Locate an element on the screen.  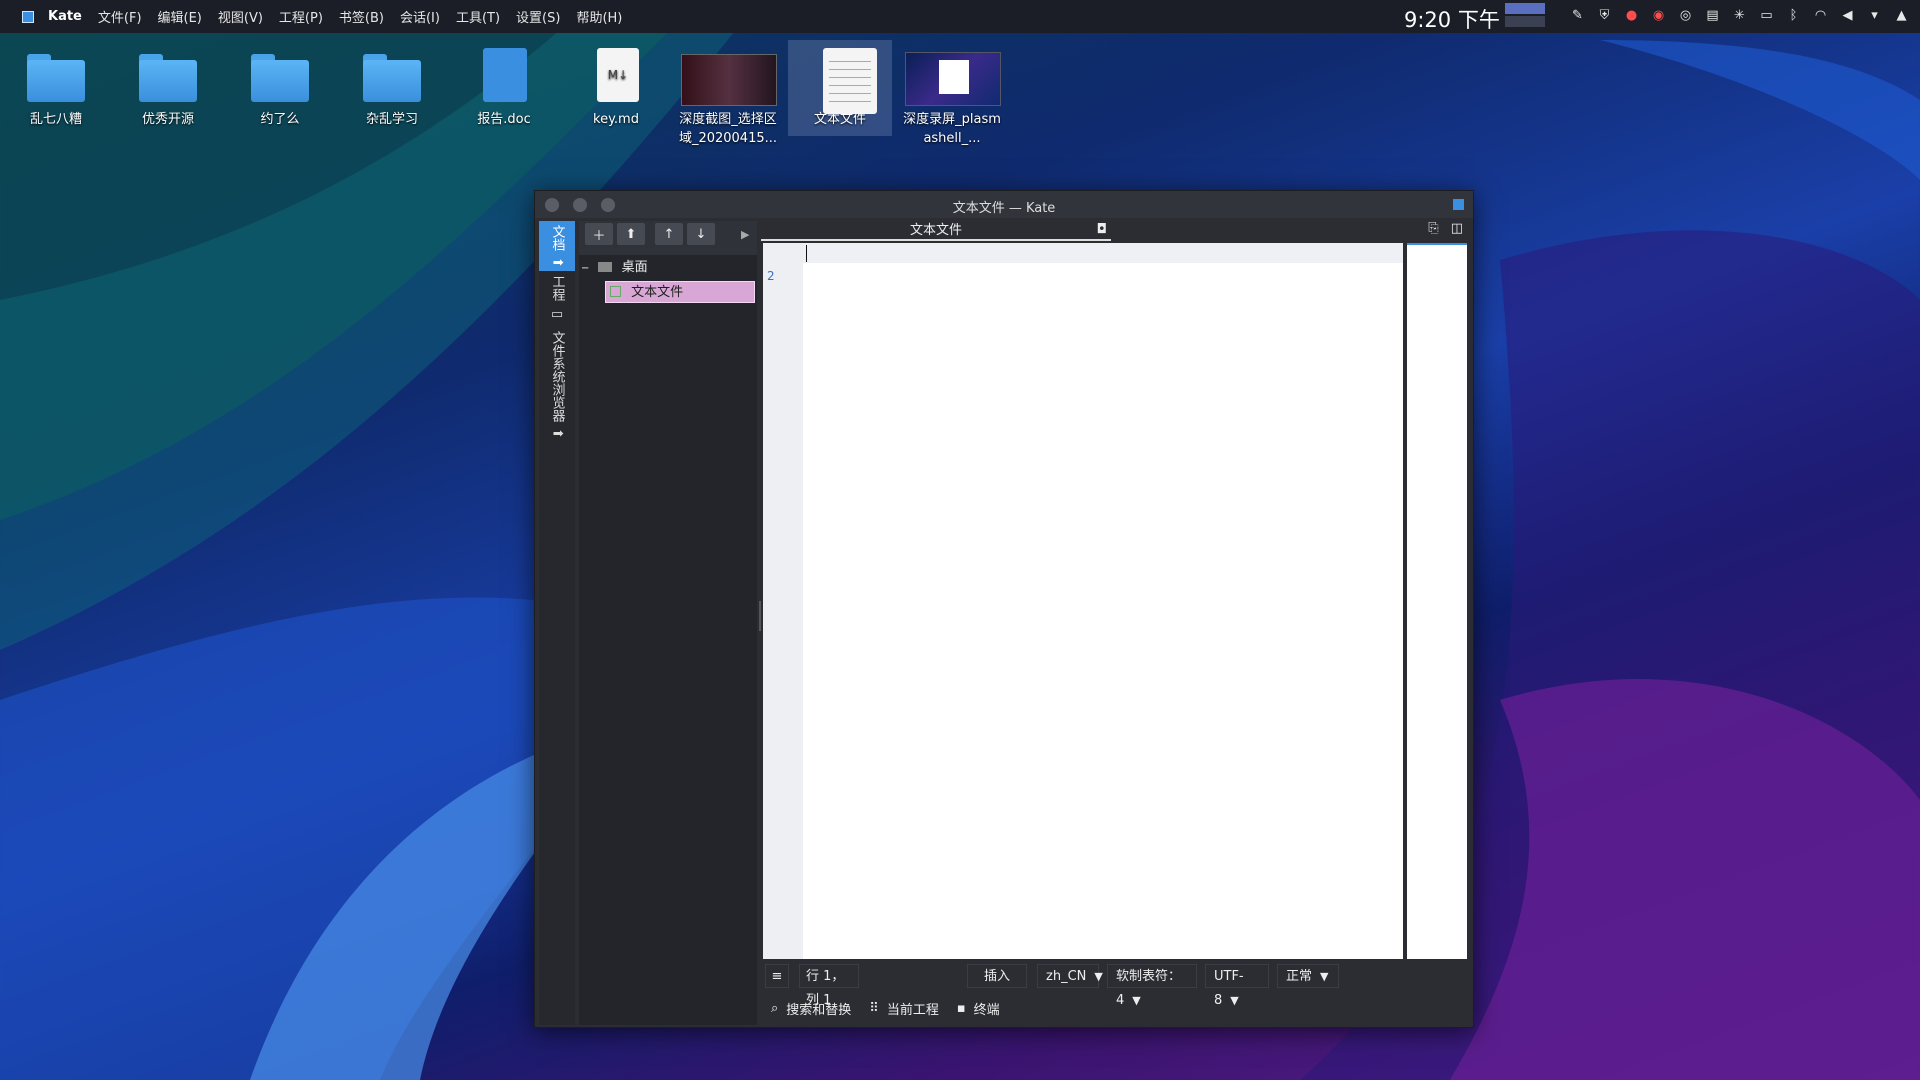
system-tray: ✎ ⛨ ● ◉ ◎ ▤ ✳ ▭ ᛒ ◠ ◀ ▾ ▲ is located at coordinates (1739, 15).